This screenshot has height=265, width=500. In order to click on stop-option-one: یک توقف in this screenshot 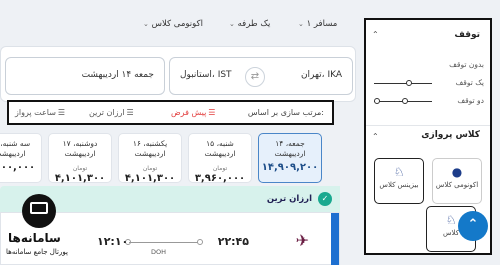, I will do `click(429, 84)`.